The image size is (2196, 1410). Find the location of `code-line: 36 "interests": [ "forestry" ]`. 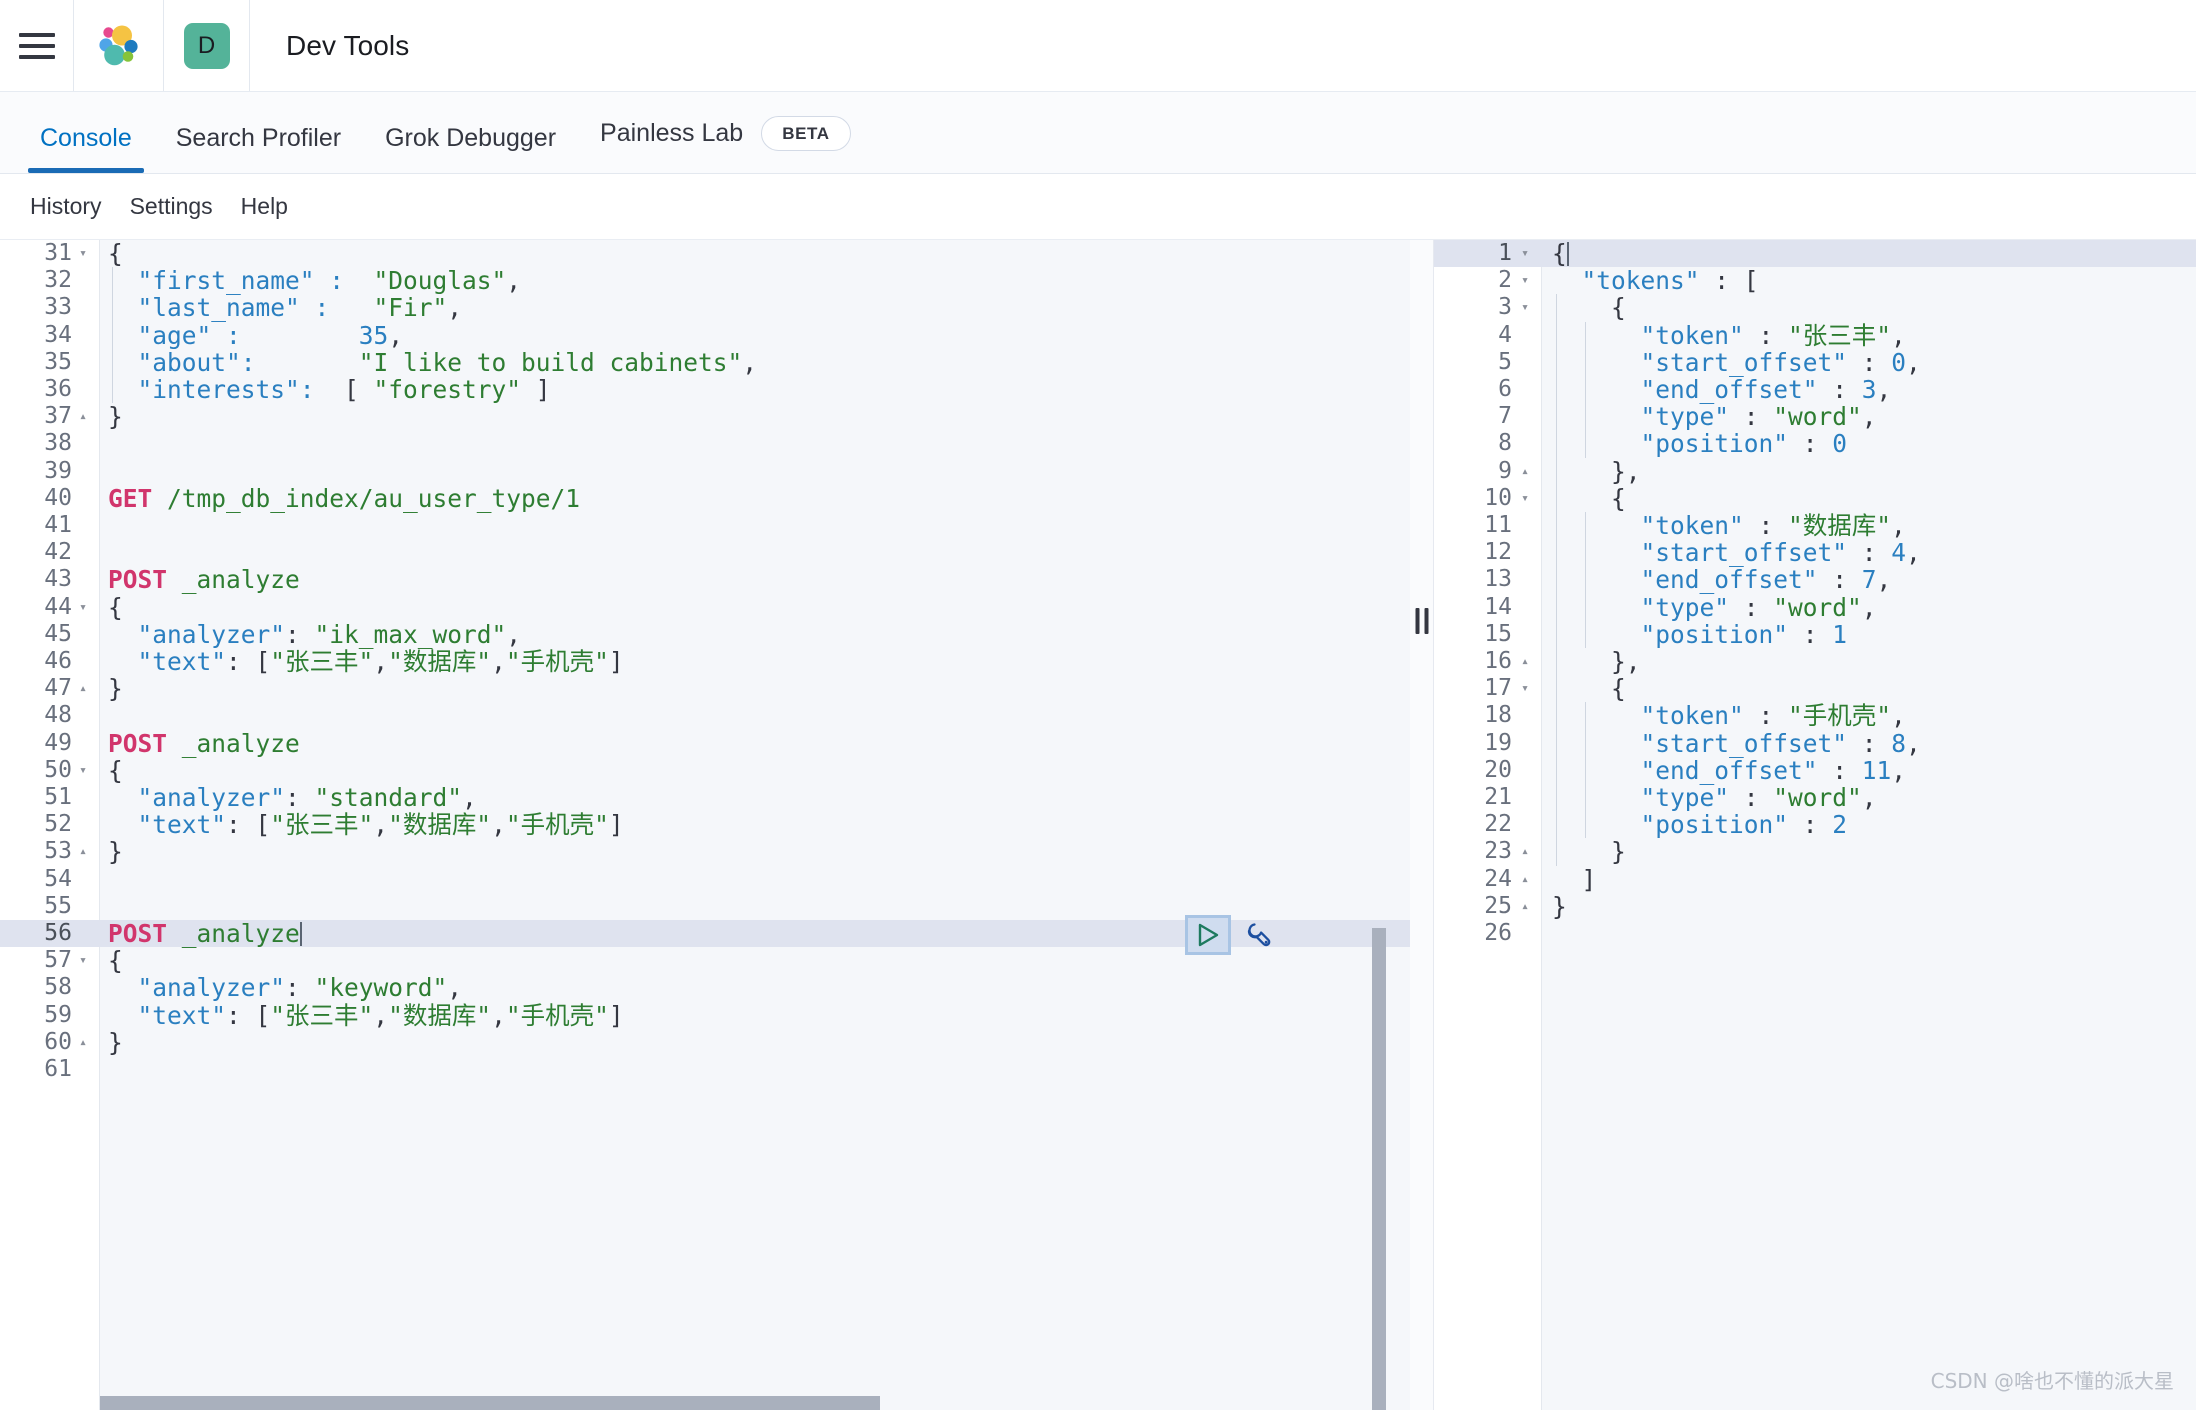

code-line: 36 "interests": [ "forestry" ] is located at coordinates (705, 390).